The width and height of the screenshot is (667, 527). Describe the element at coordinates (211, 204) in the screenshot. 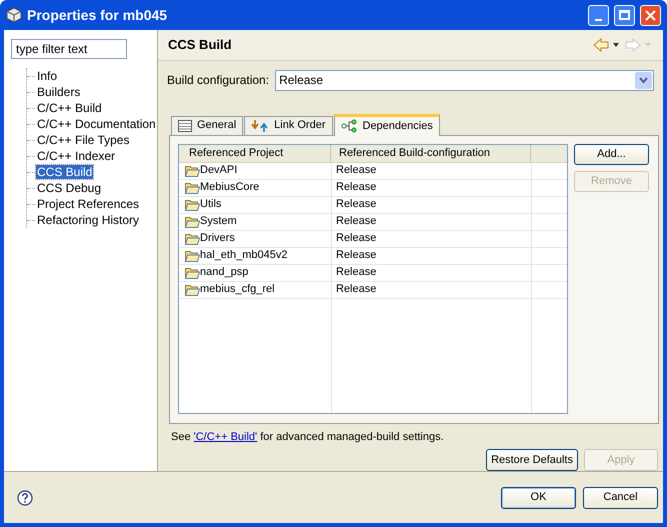

I see `table-cell-text: Utils` at that location.